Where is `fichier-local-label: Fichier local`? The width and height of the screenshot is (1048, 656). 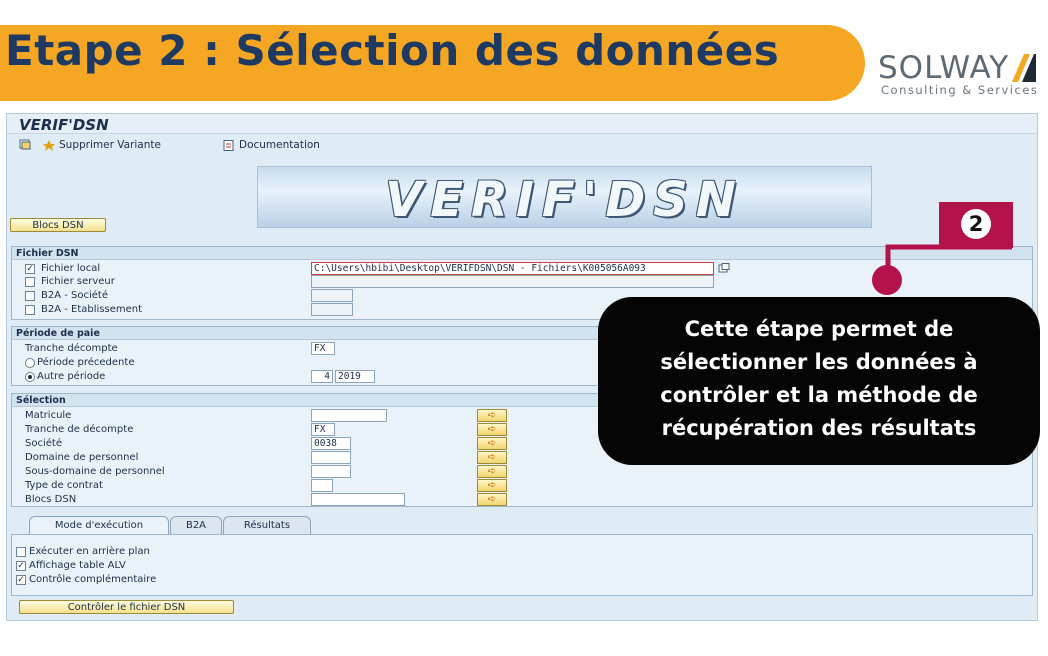
fichier-local-label: Fichier local is located at coordinates (71, 268).